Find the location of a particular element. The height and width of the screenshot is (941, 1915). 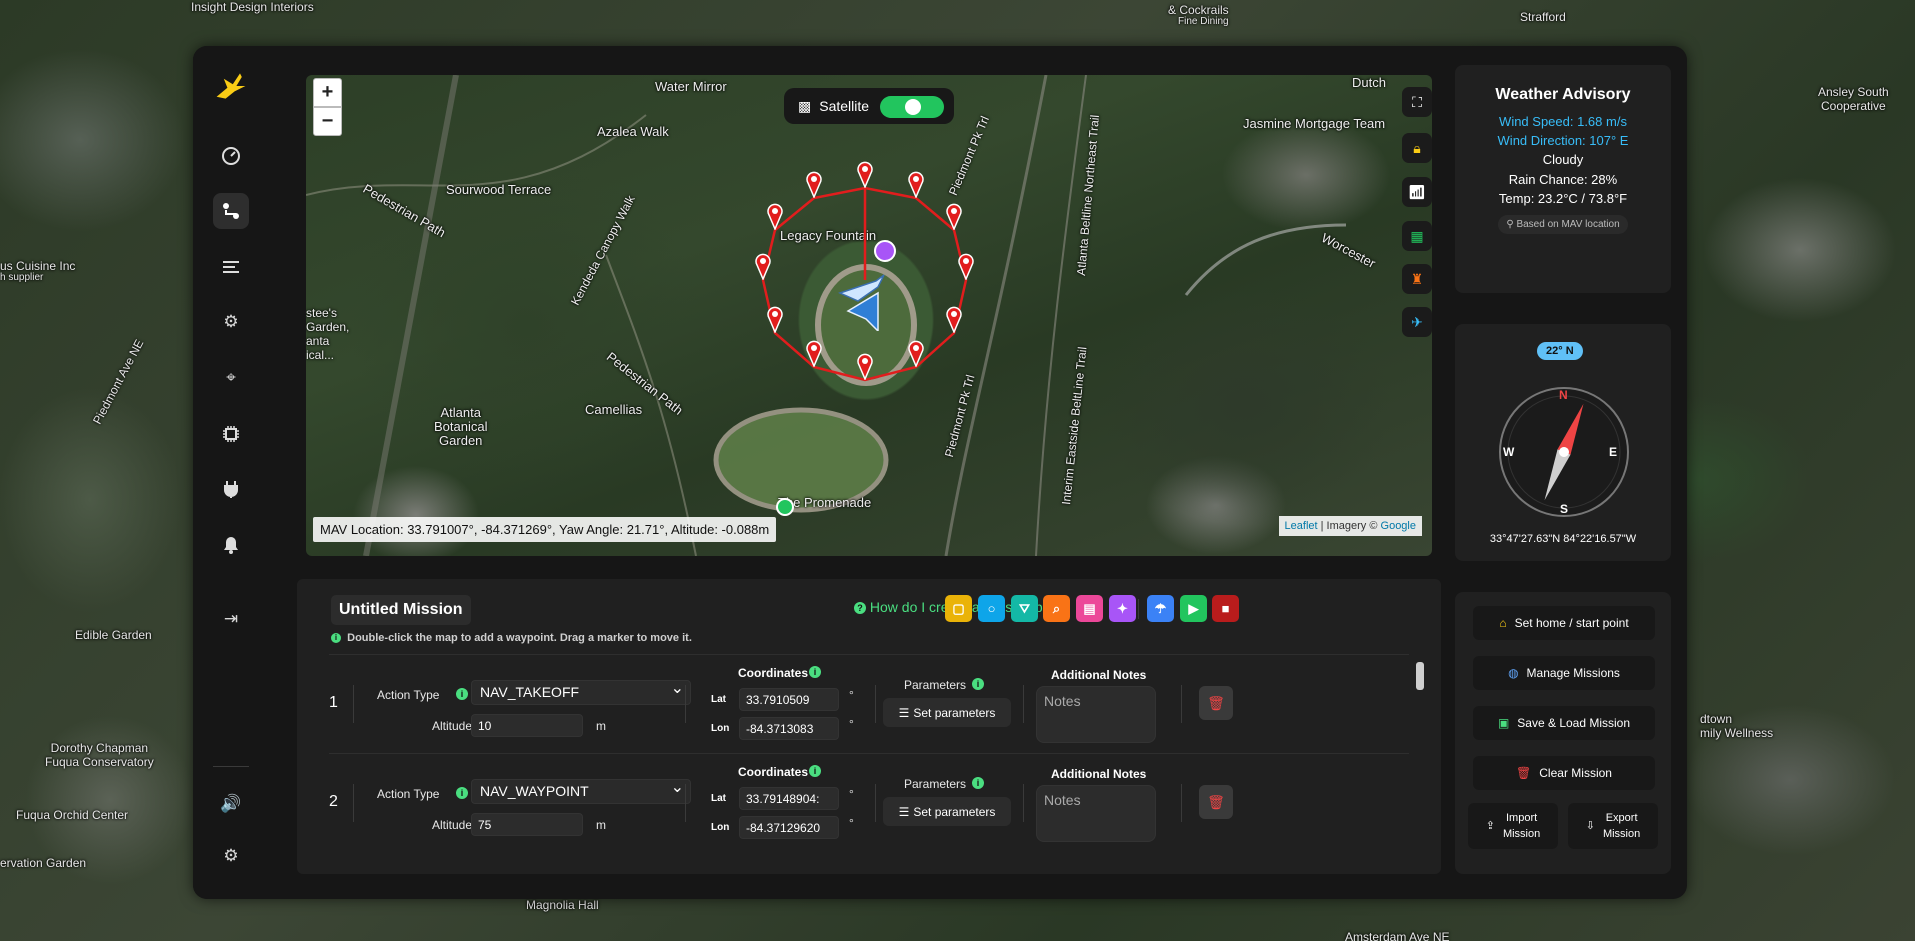

bg-label: & Cockrails is located at coordinates (1198, 10).